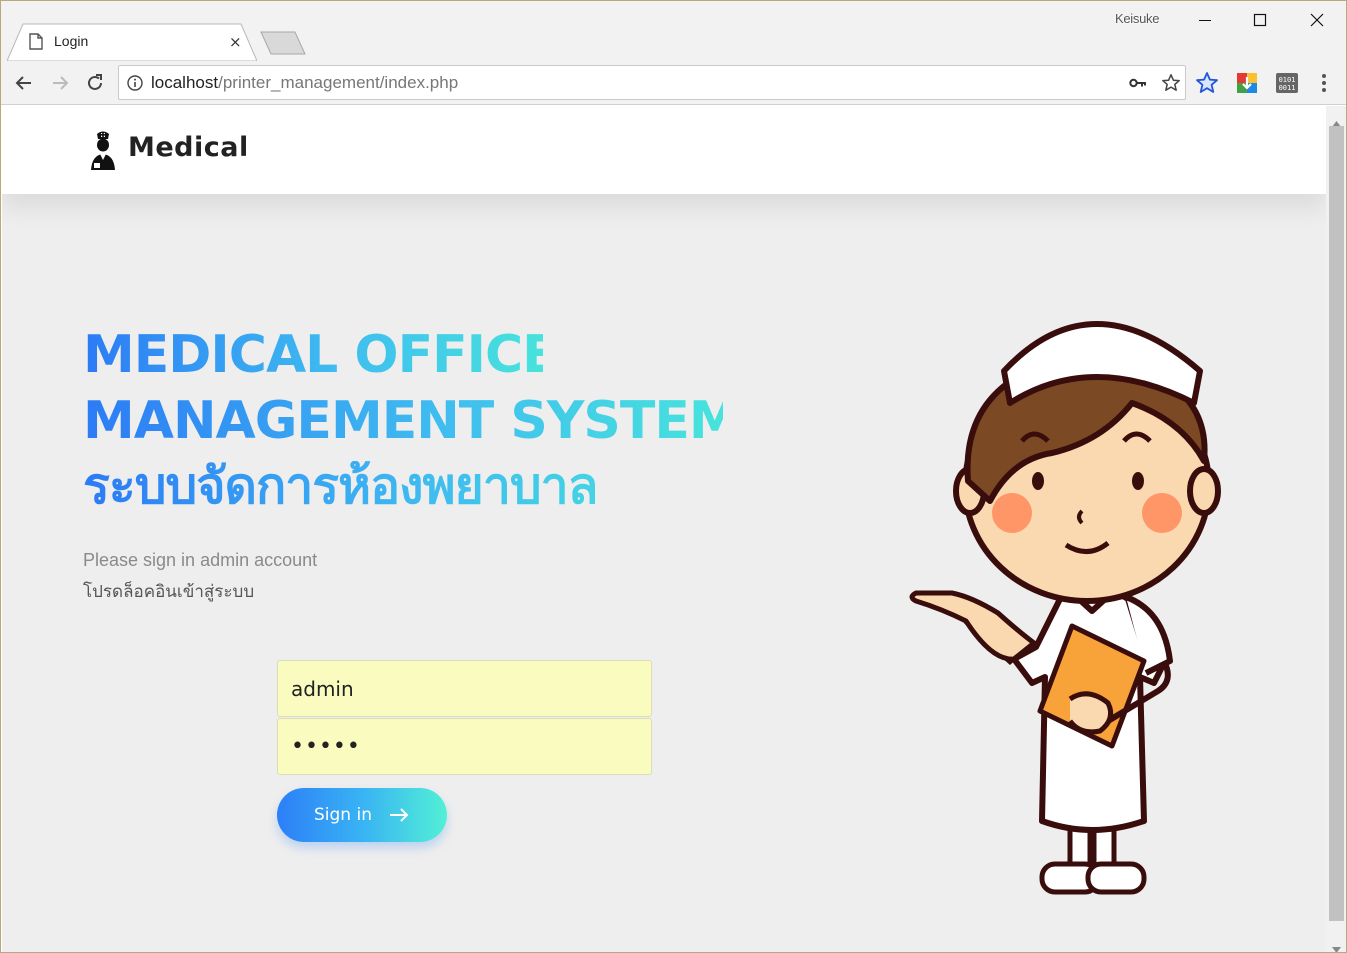 The height and width of the screenshot is (953, 1347). Describe the element at coordinates (673, 31) in the screenshot. I see `tab-strip: Login × Keisuke` at that location.